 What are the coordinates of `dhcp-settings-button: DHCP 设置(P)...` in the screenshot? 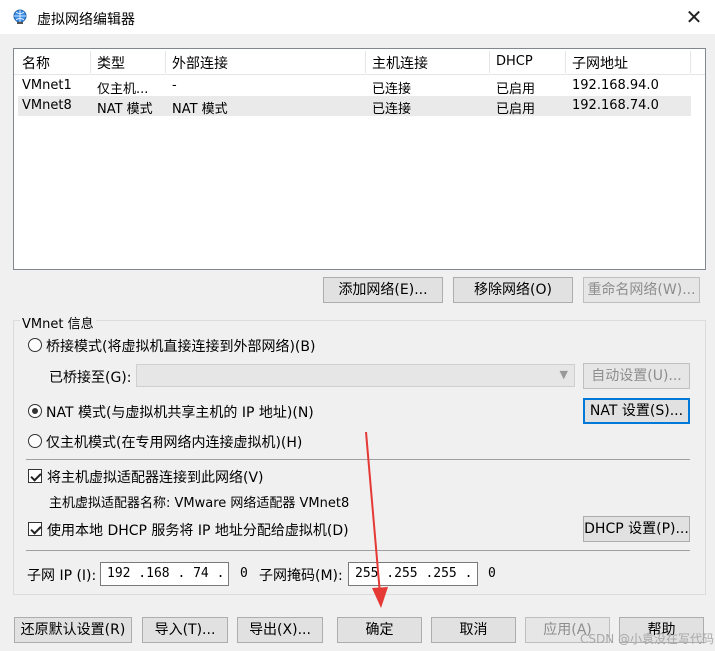 It's located at (636, 529).